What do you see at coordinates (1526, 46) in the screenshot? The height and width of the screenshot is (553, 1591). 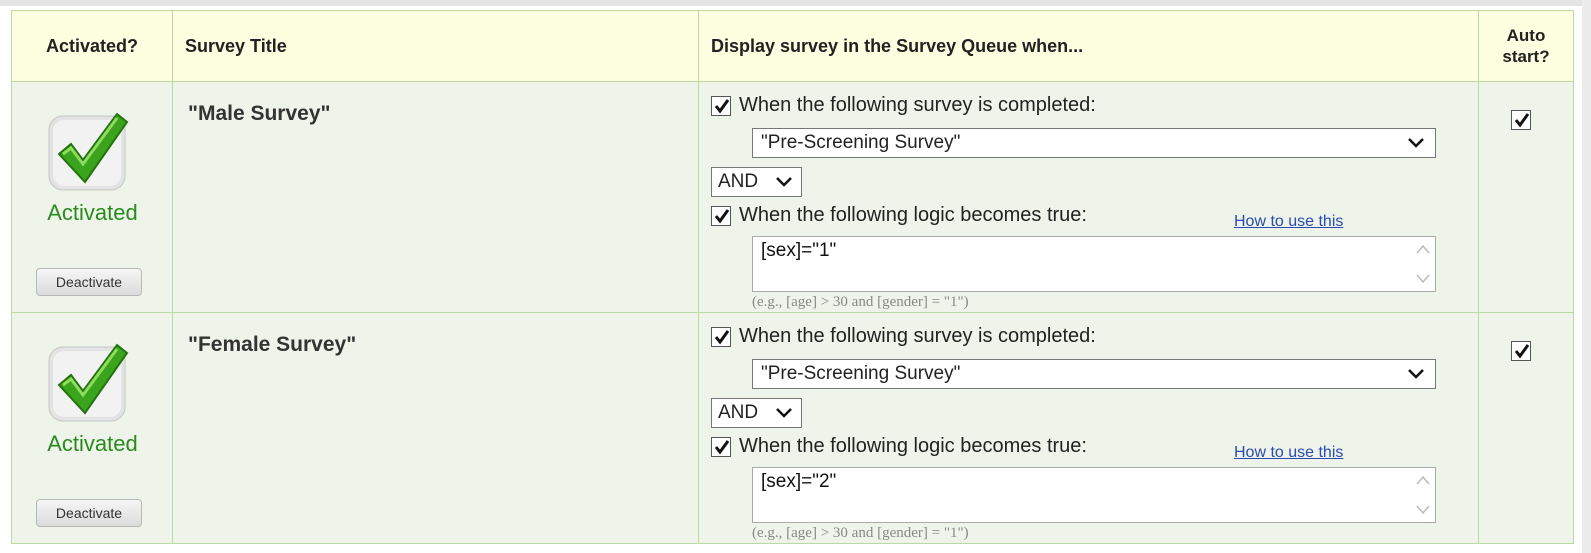 I see `header-auto-start: Auto start?` at bounding box center [1526, 46].